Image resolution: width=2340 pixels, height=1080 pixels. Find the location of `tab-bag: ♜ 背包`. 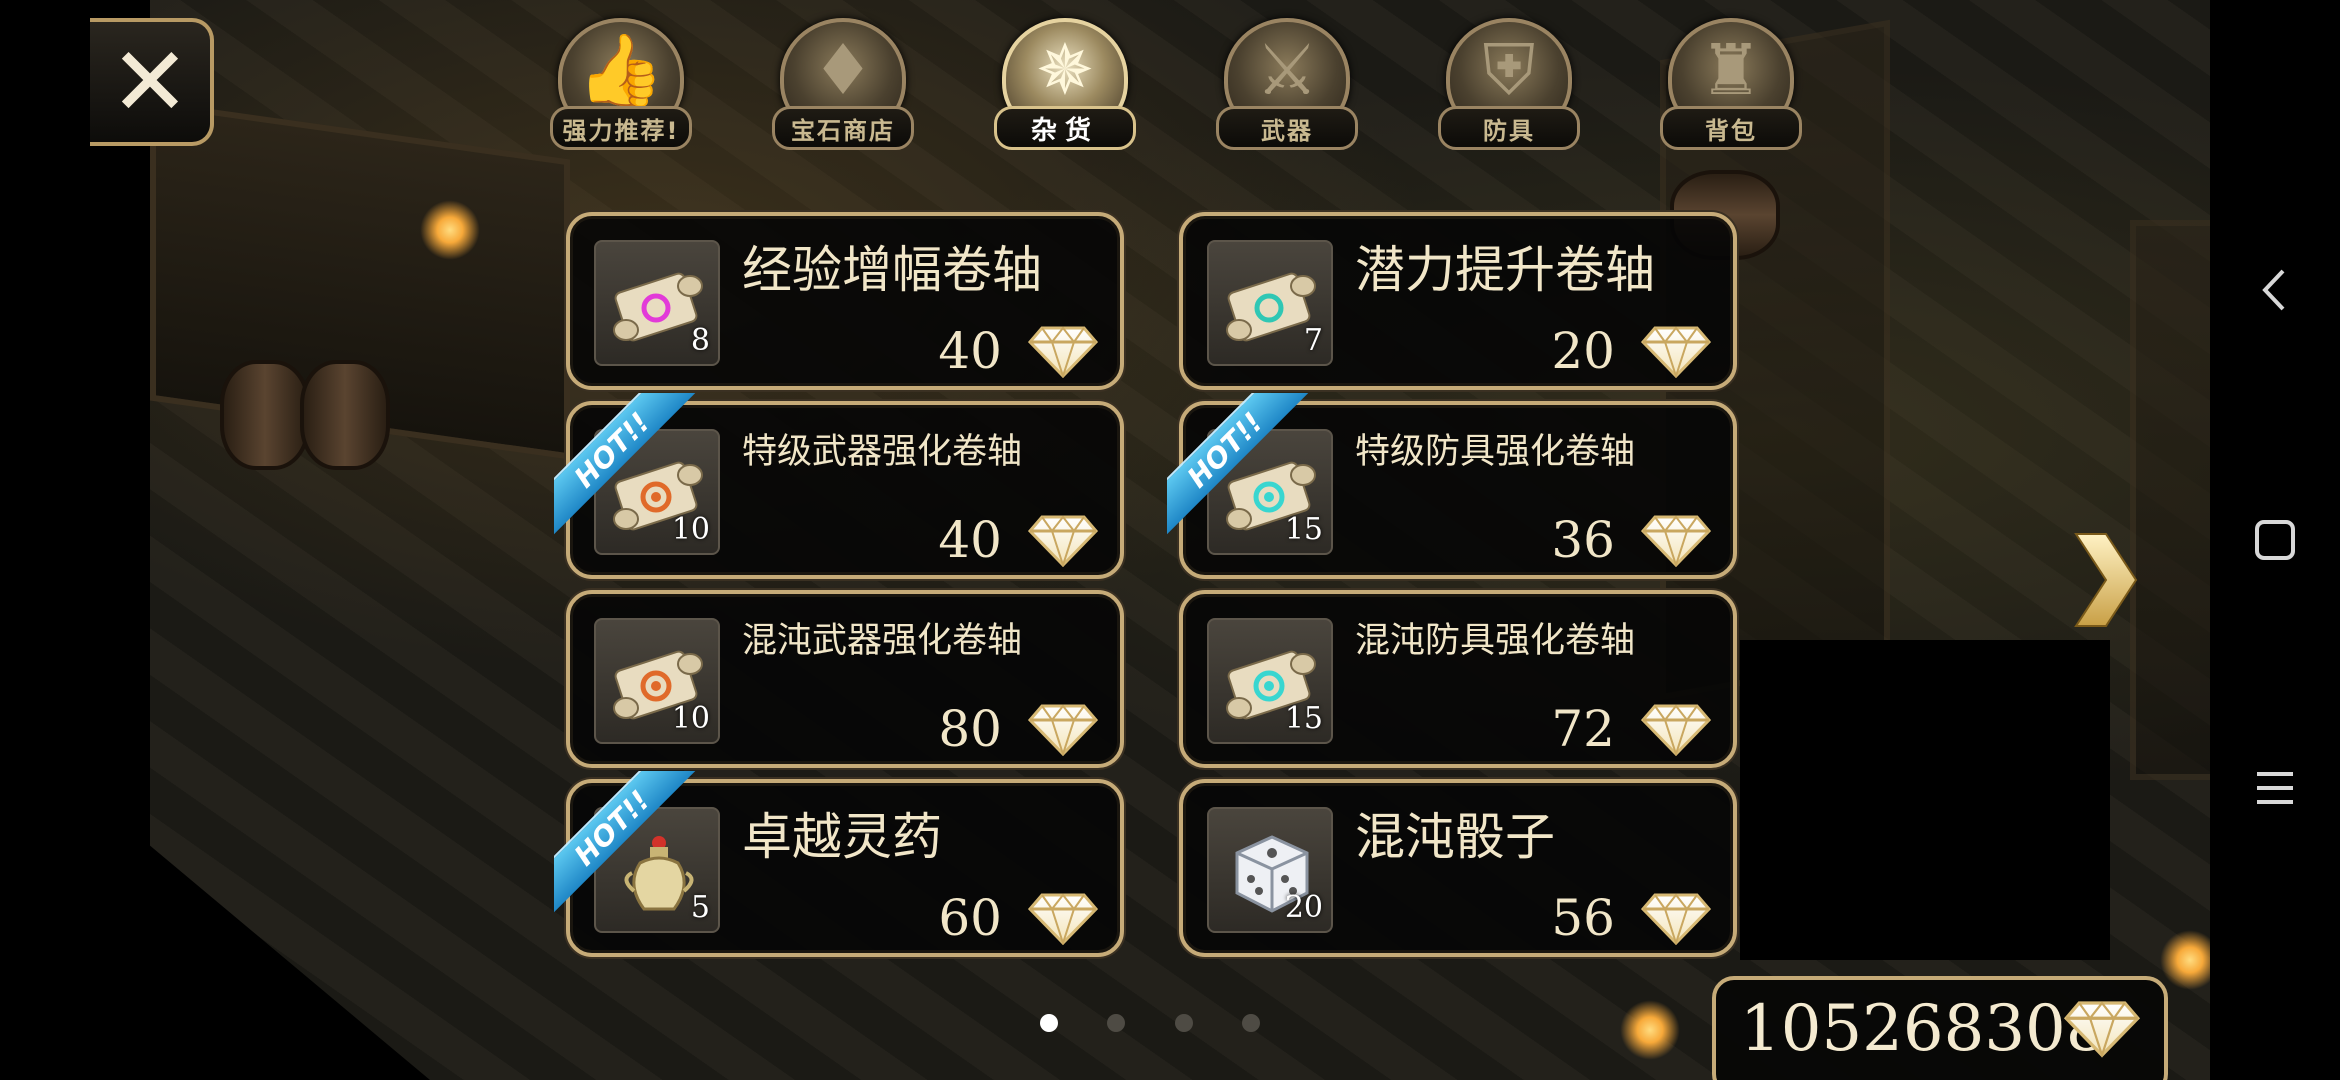

tab-bag: ♜ 背包 is located at coordinates (1731, 88).